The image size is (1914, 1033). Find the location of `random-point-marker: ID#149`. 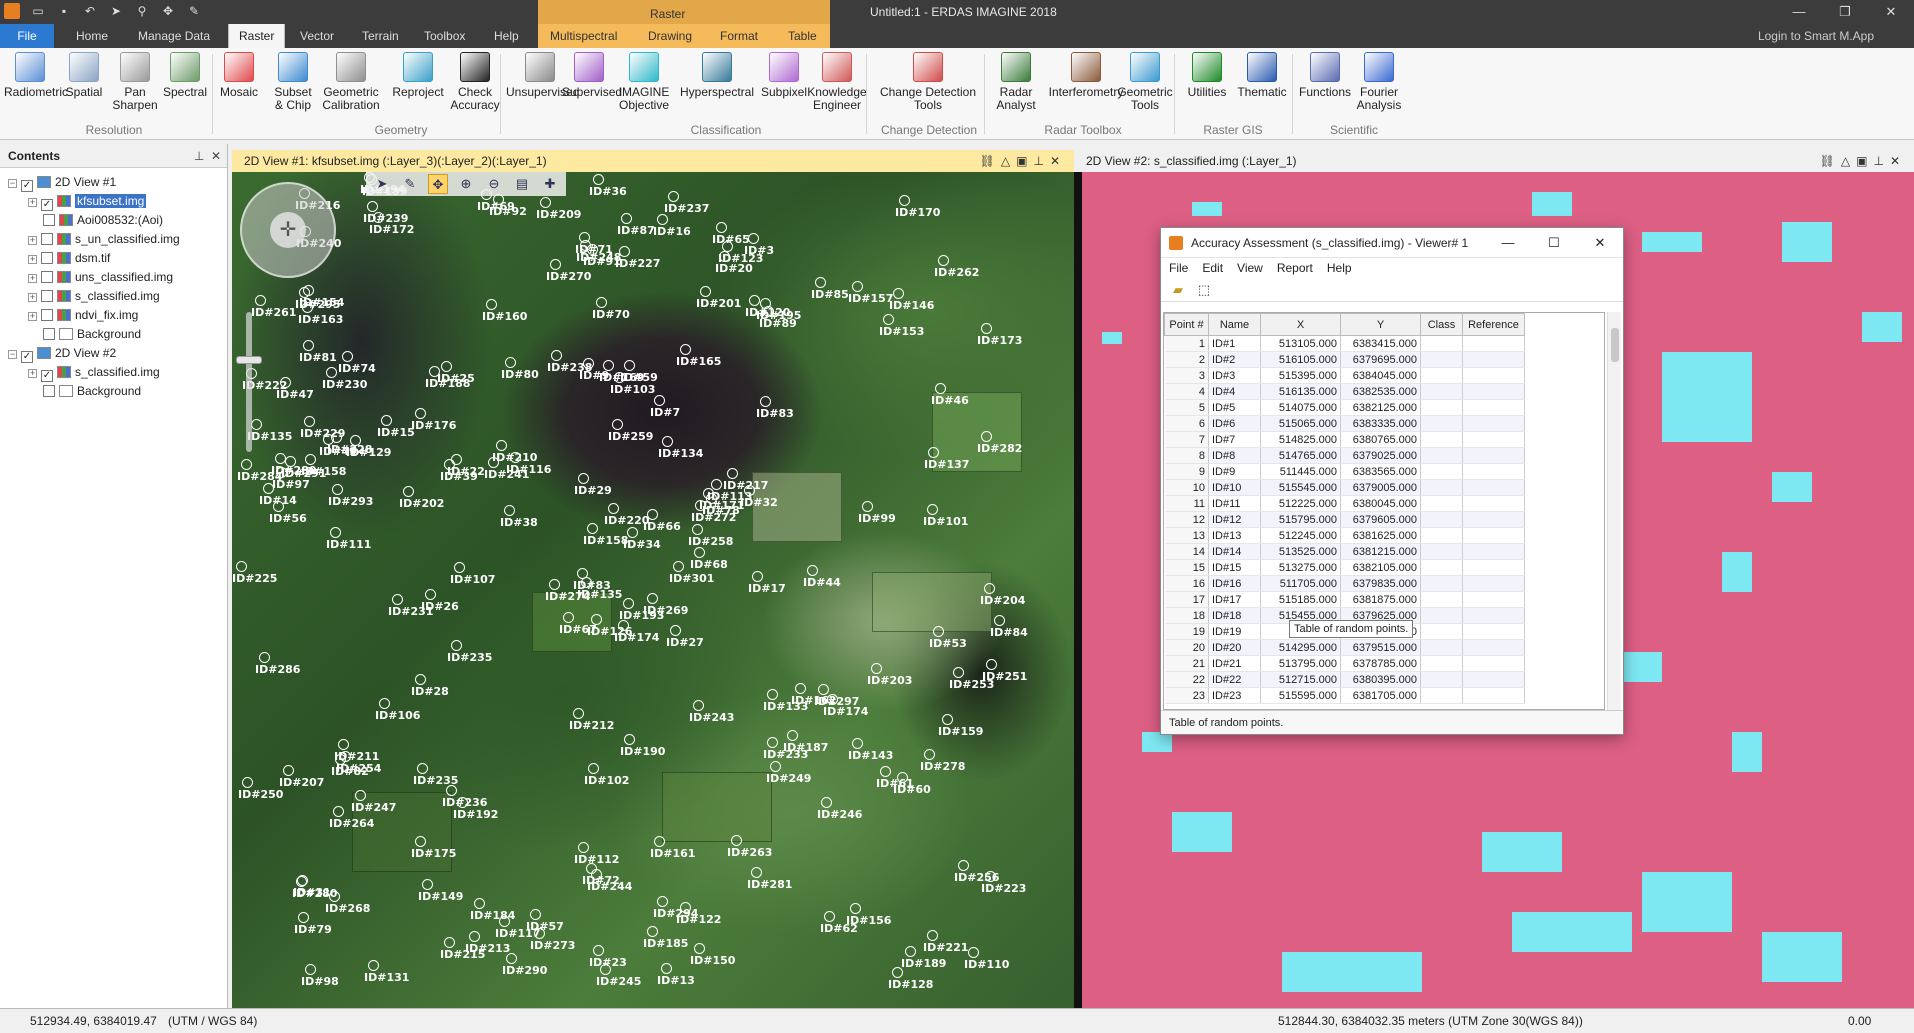

random-point-marker: ID#149 is located at coordinates (440, 890).